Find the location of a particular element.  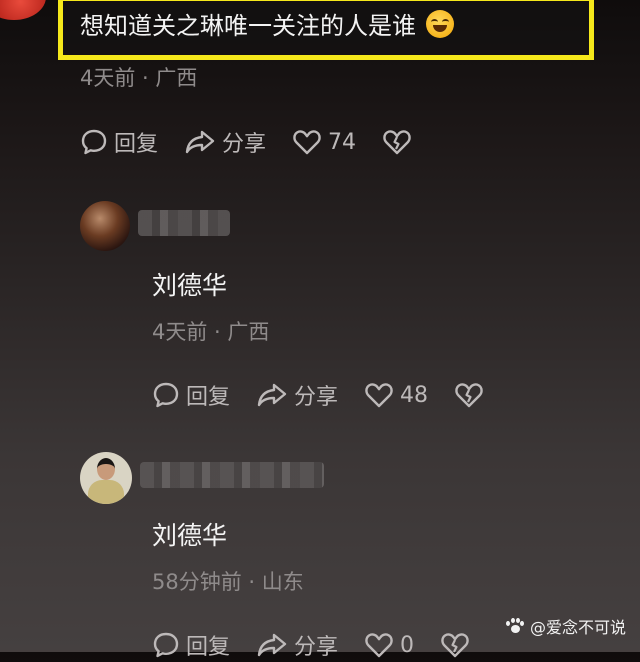

comment-body: 想知道关之琳唯一关注的人是谁 is located at coordinates (248, 26).